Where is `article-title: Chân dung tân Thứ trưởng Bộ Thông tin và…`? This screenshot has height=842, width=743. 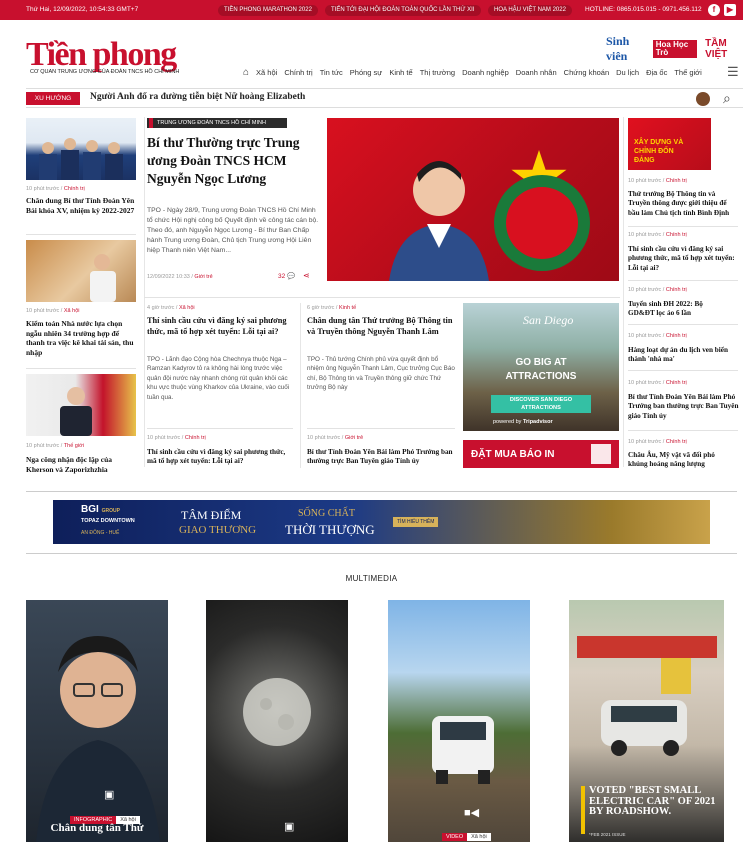
article-title: Chân dung tân Thứ trưởng Bộ Thông tin và… is located at coordinates (381, 326).